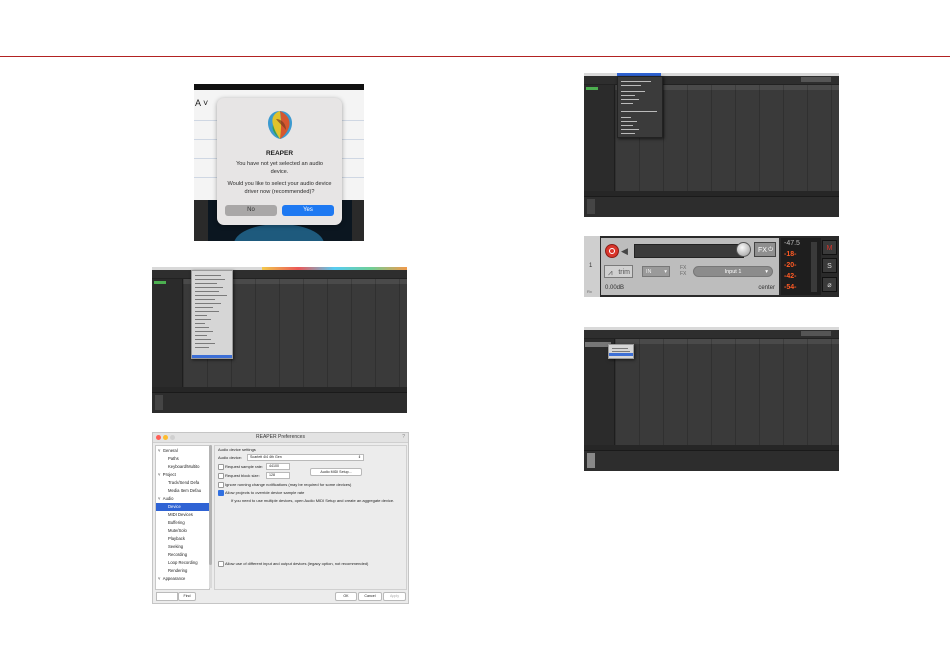 The height and width of the screenshot is (672, 950). Describe the element at coordinates (816, 333) in the screenshot. I see `toolbar-logo-area` at that location.